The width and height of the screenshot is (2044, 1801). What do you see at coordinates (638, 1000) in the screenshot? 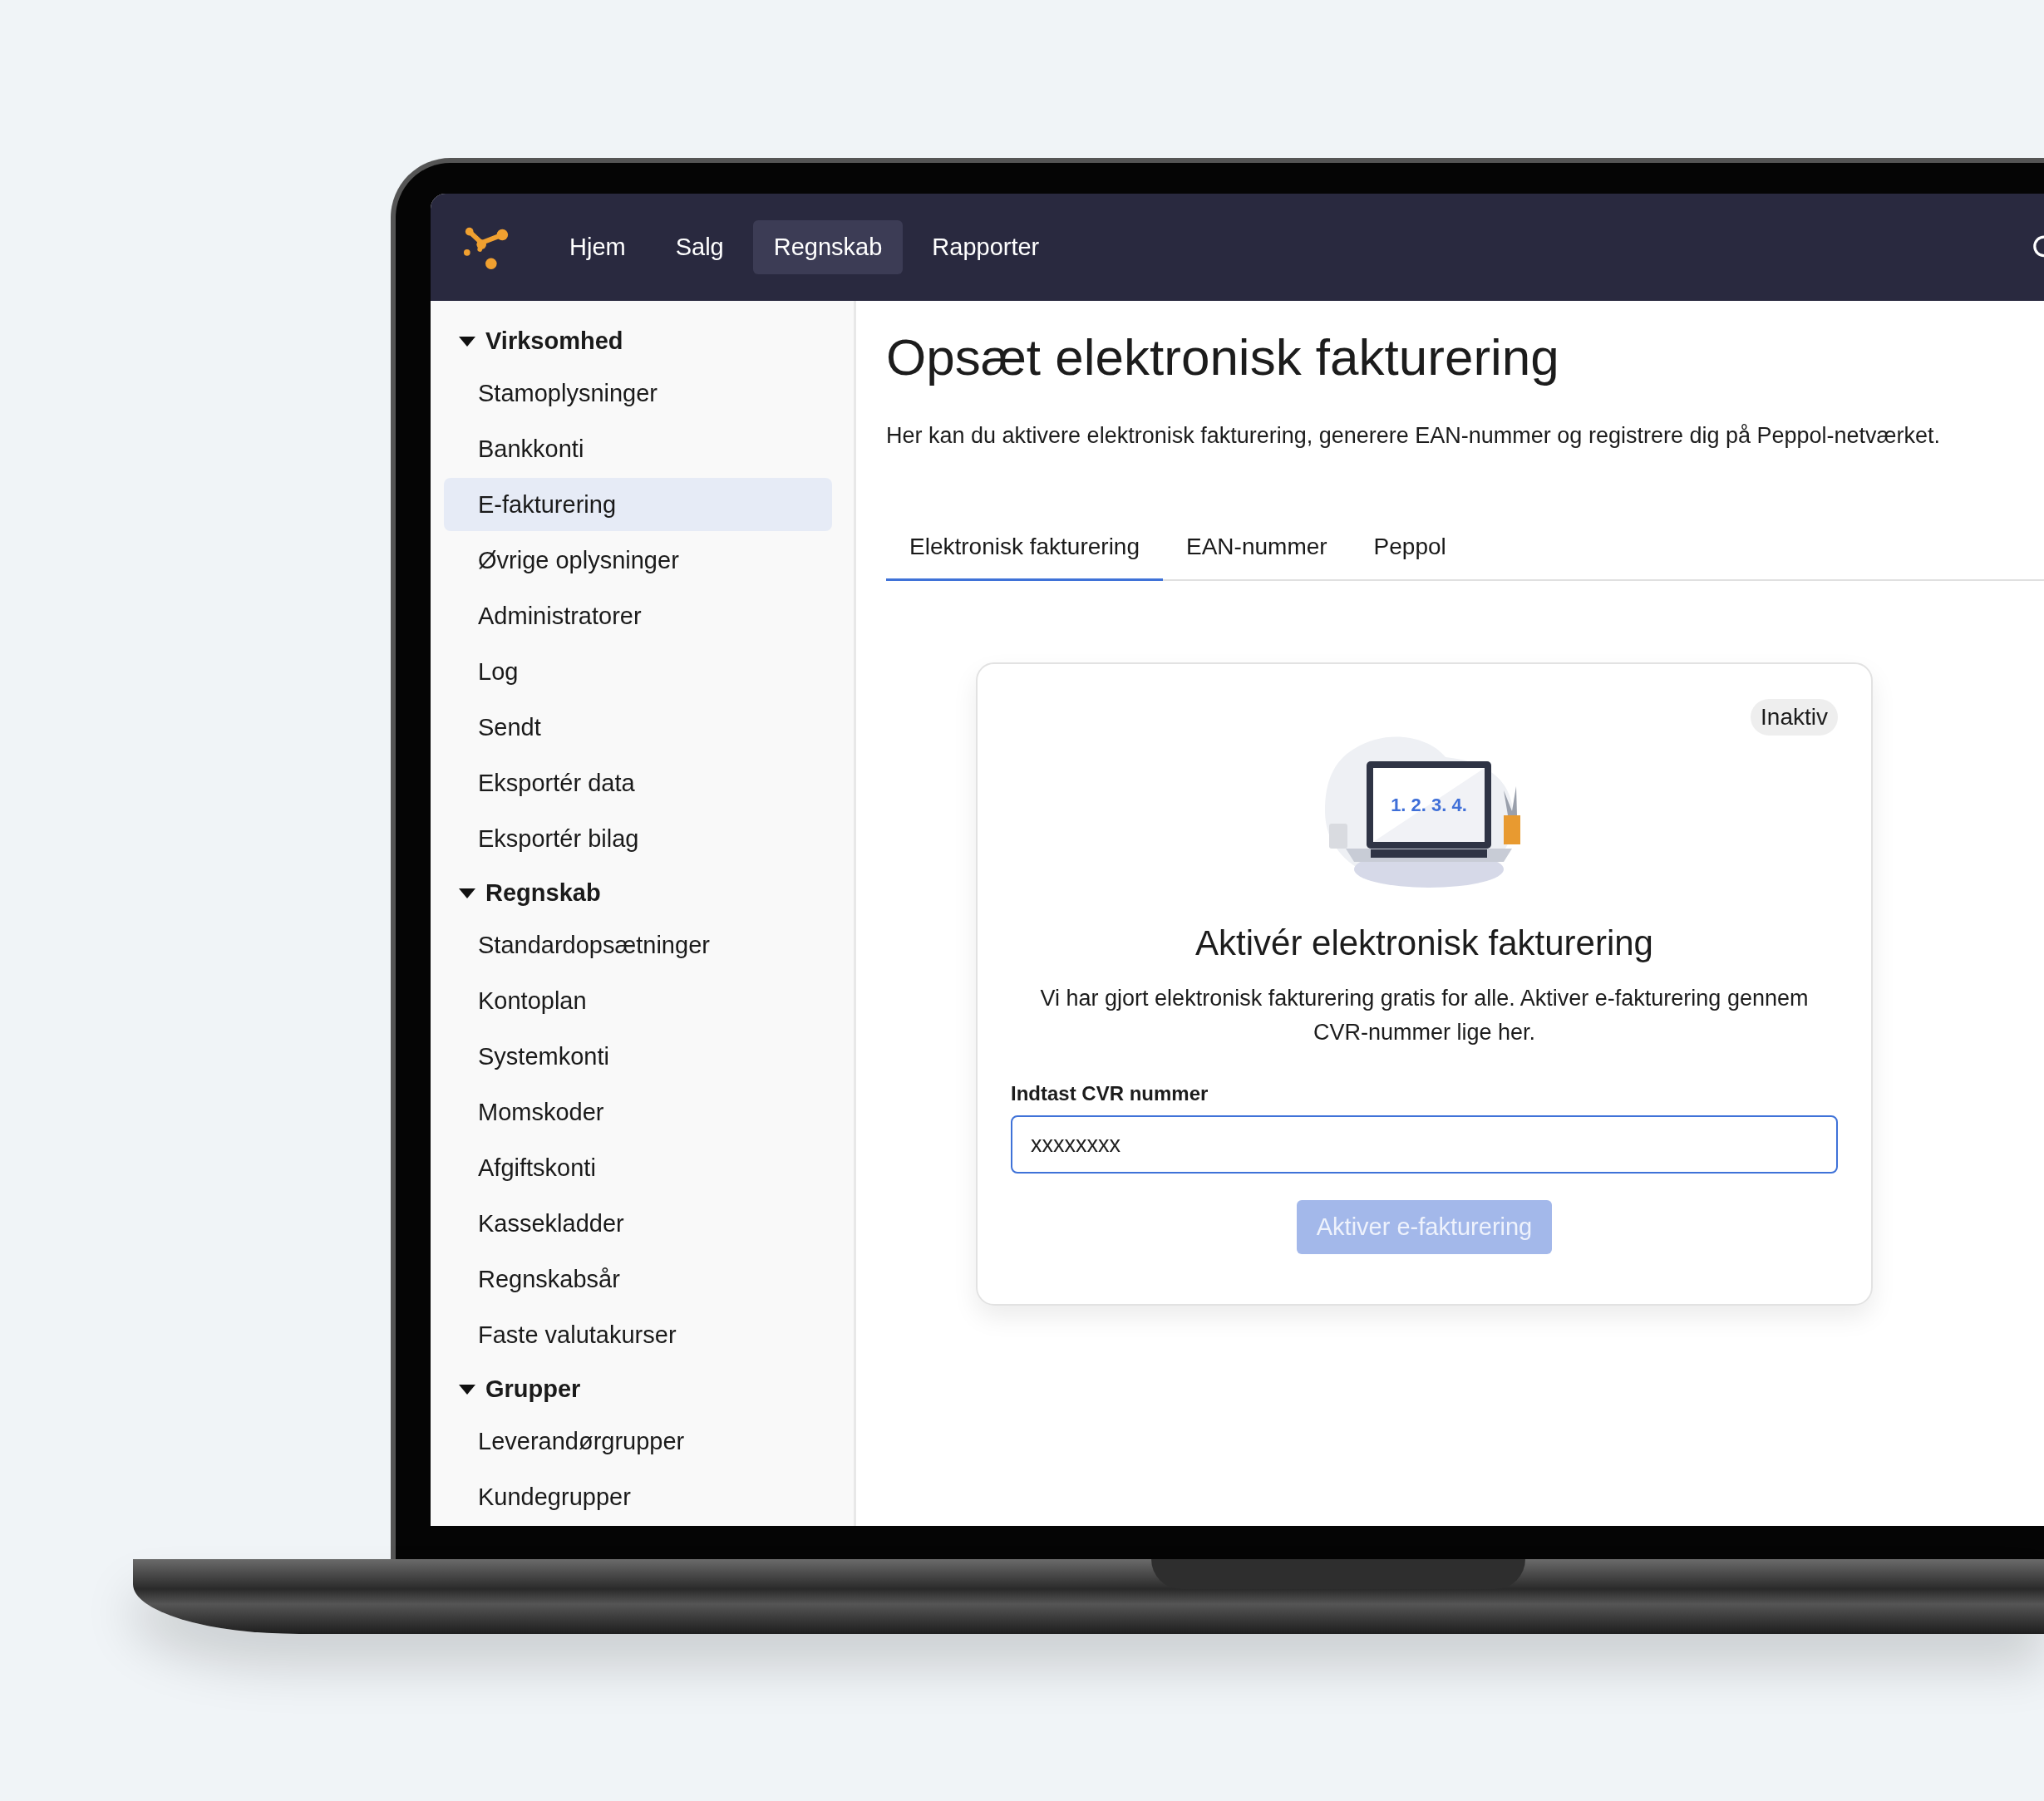
I see `sidebar-item: Kontoplan` at bounding box center [638, 1000].